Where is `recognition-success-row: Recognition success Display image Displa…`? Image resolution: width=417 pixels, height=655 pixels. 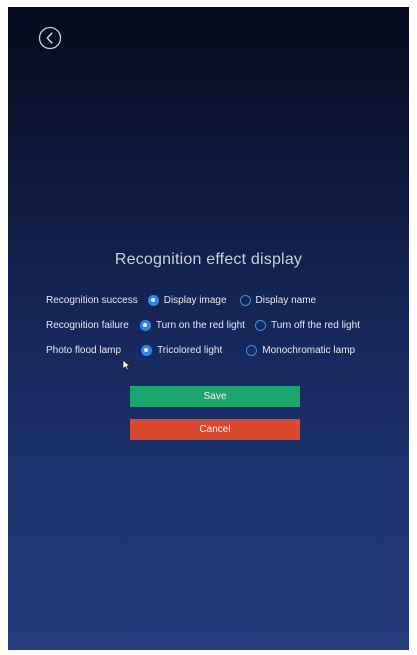
recognition-success-row: Recognition success Display image Displa… is located at coordinates (181, 300).